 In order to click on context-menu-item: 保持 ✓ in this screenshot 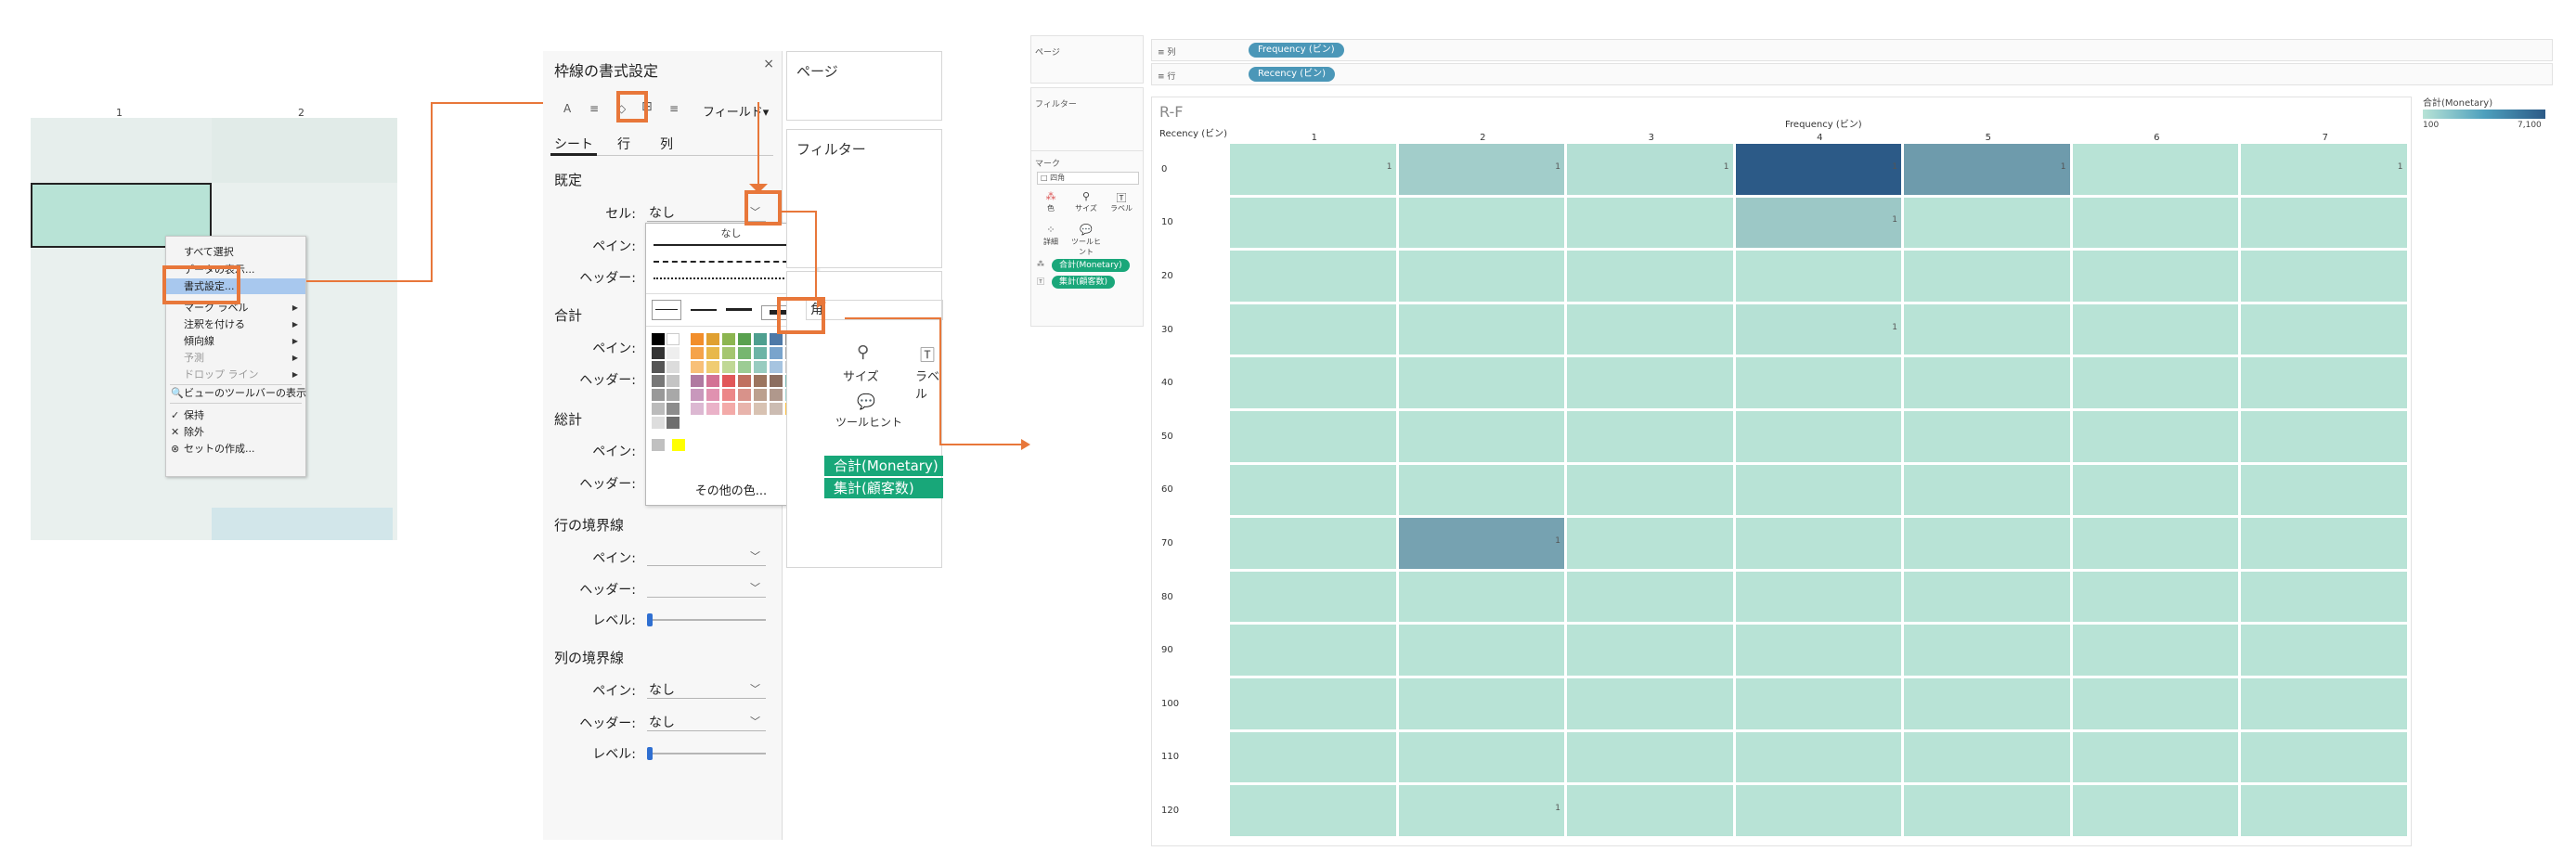, I will do `click(235, 415)`.